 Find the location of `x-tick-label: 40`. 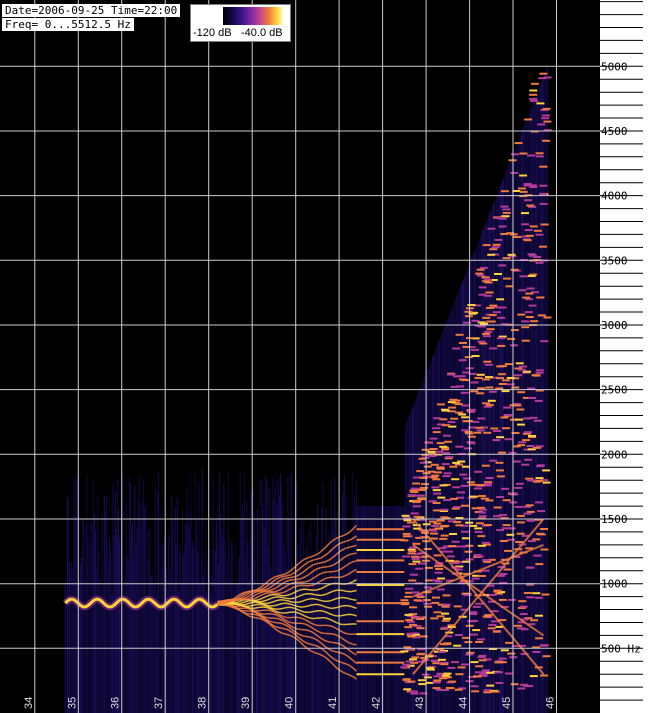

x-tick-label: 40 is located at coordinates (290, 703).